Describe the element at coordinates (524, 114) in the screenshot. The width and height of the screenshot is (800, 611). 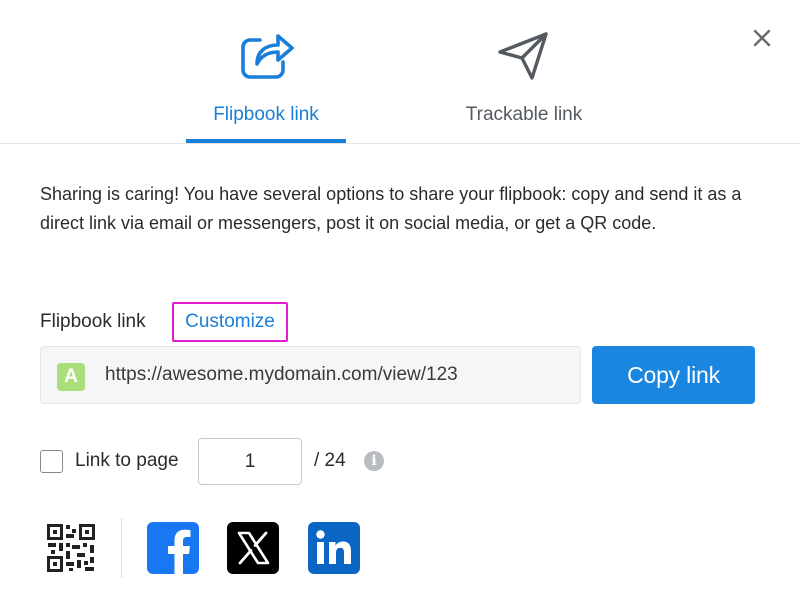
I see `tab-trackable-link-label: Trackable link` at that location.